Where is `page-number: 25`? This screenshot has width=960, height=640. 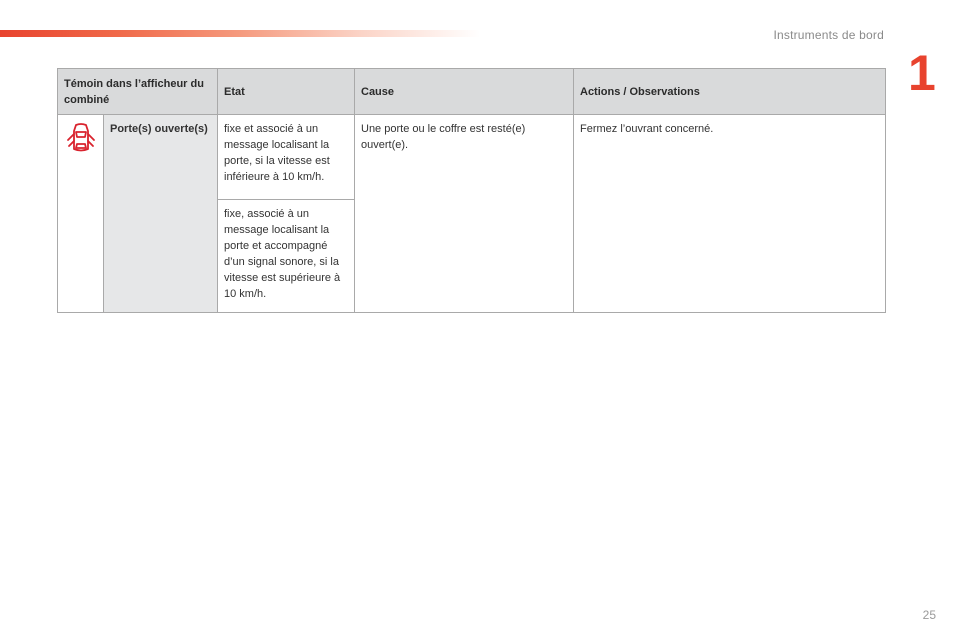 page-number: 25 is located at coordinates (929, 615).